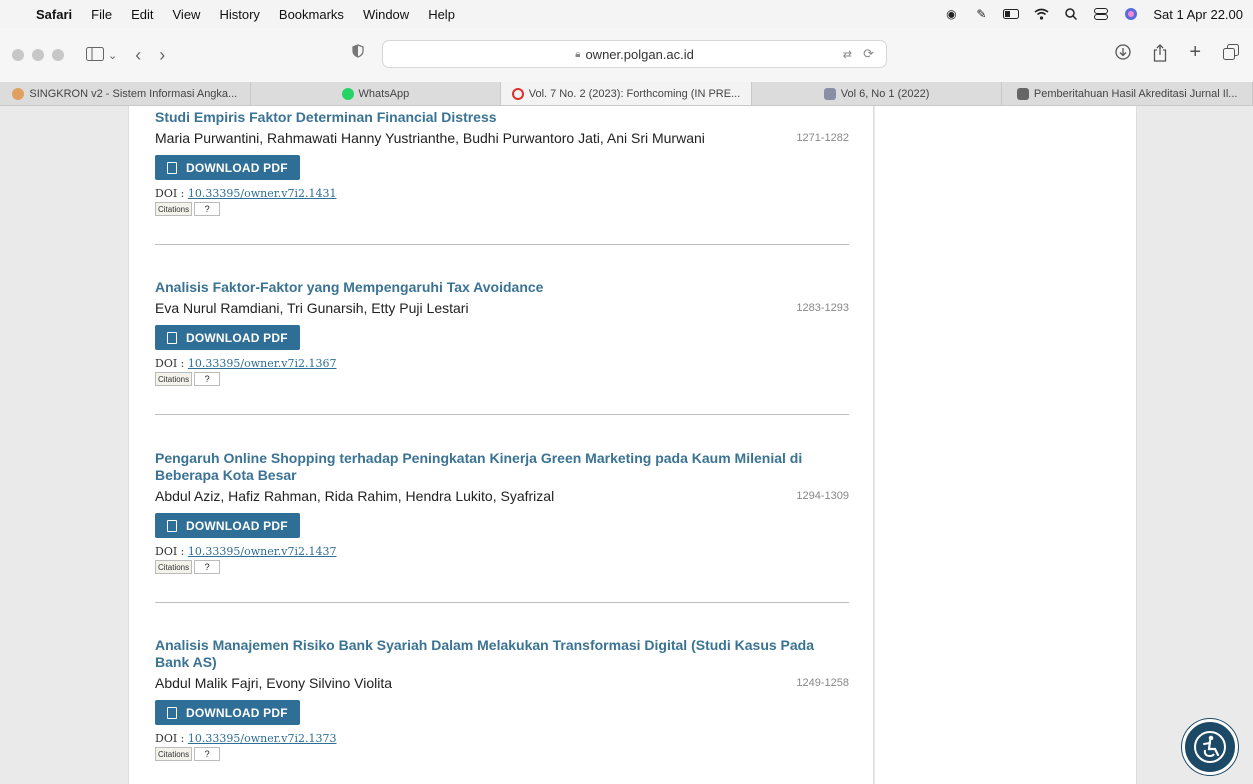  What do you see at coordinates (142, 14) in the screenshot?
I see `menu-edit: Edit` at bounding box center [142, 14].